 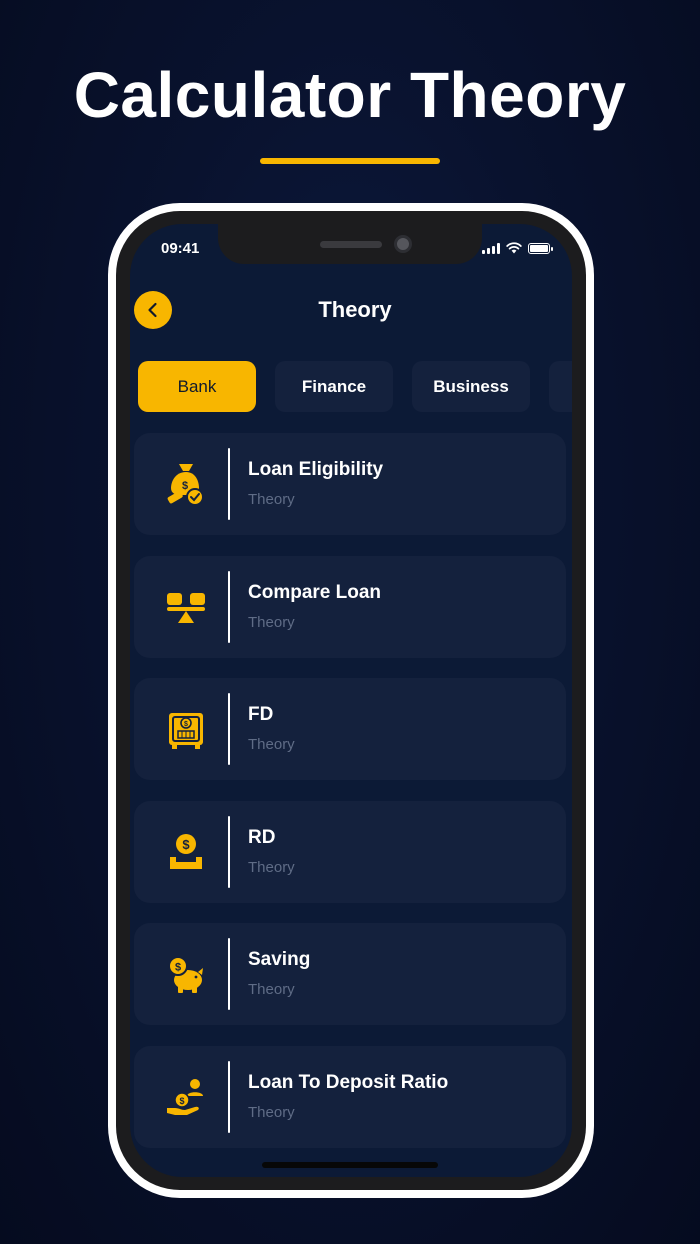 What do you see at coordinates (186, 974) in the screenshot?
I see `piggy-bank-icon: $` at bounding box center [186, 974].